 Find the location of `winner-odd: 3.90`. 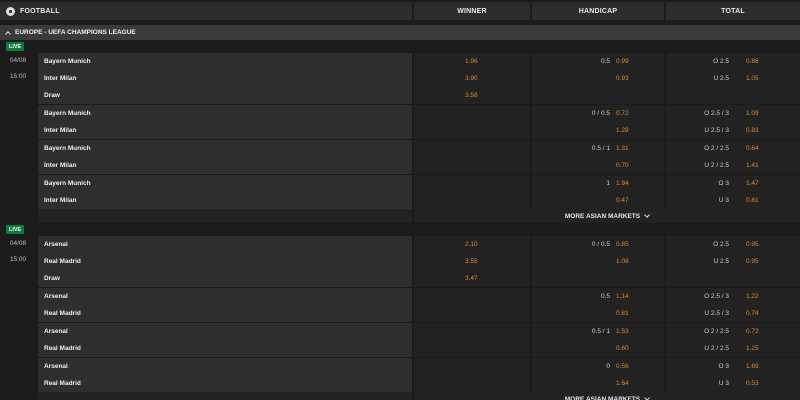

winner-odd: 3.90 is located at coordinates (471, 78).